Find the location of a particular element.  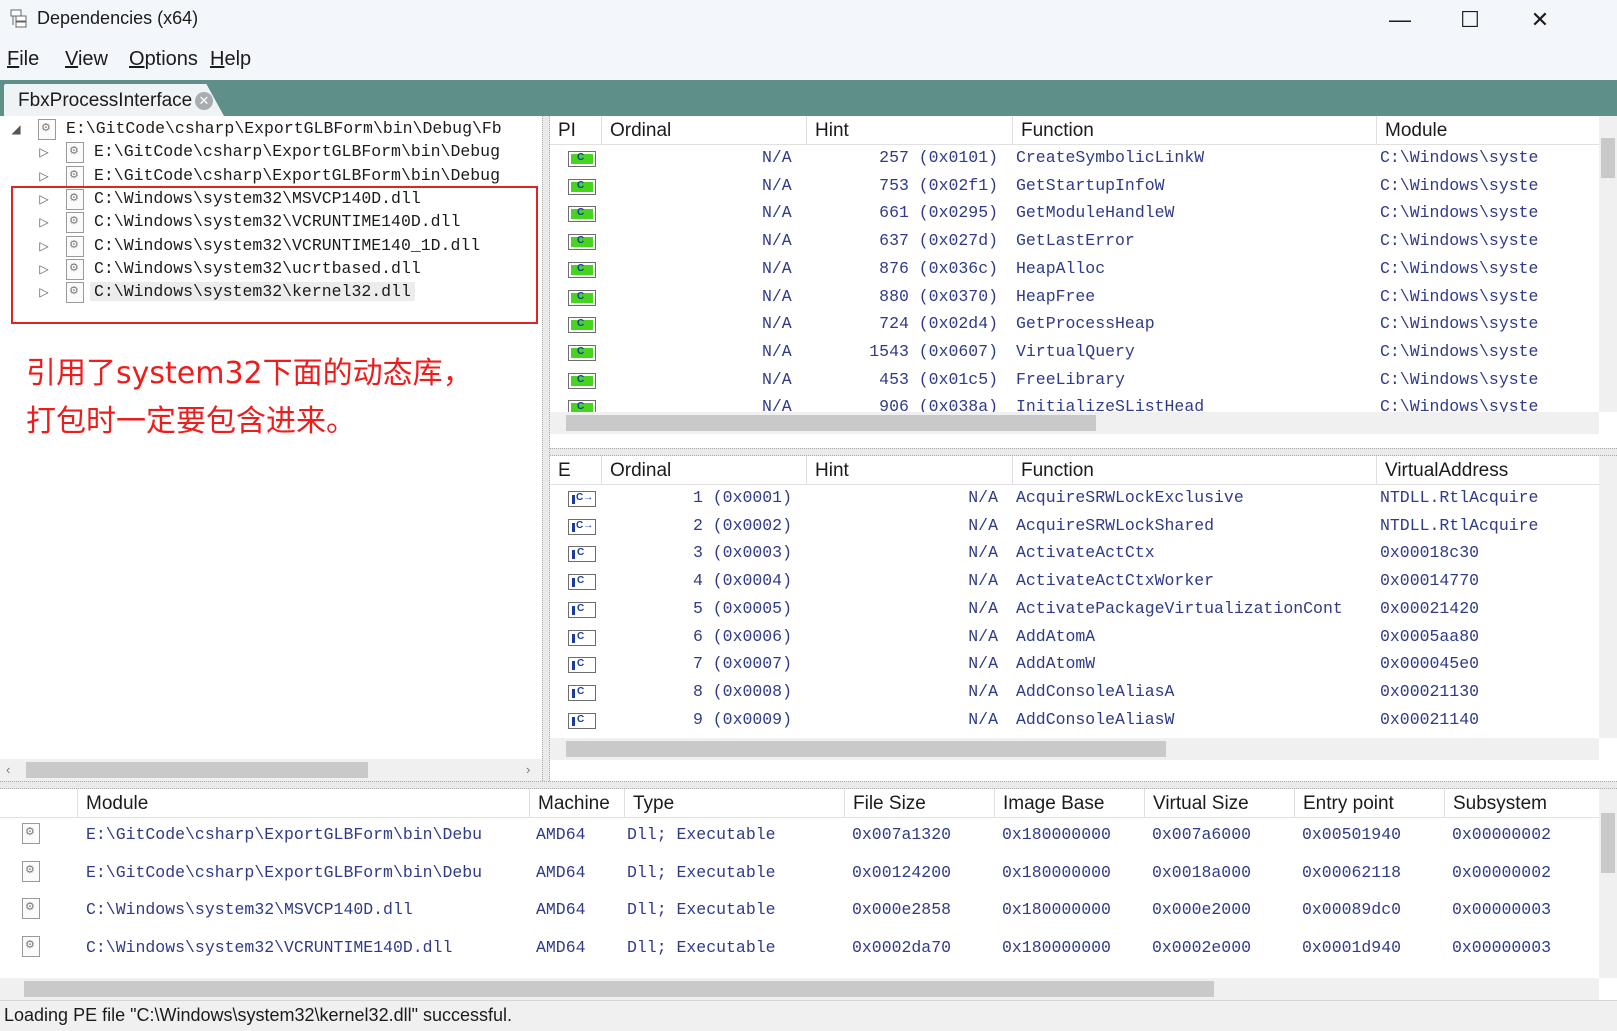

col-subsystem-header: Subsystem is located at coordinates (1531, 803).